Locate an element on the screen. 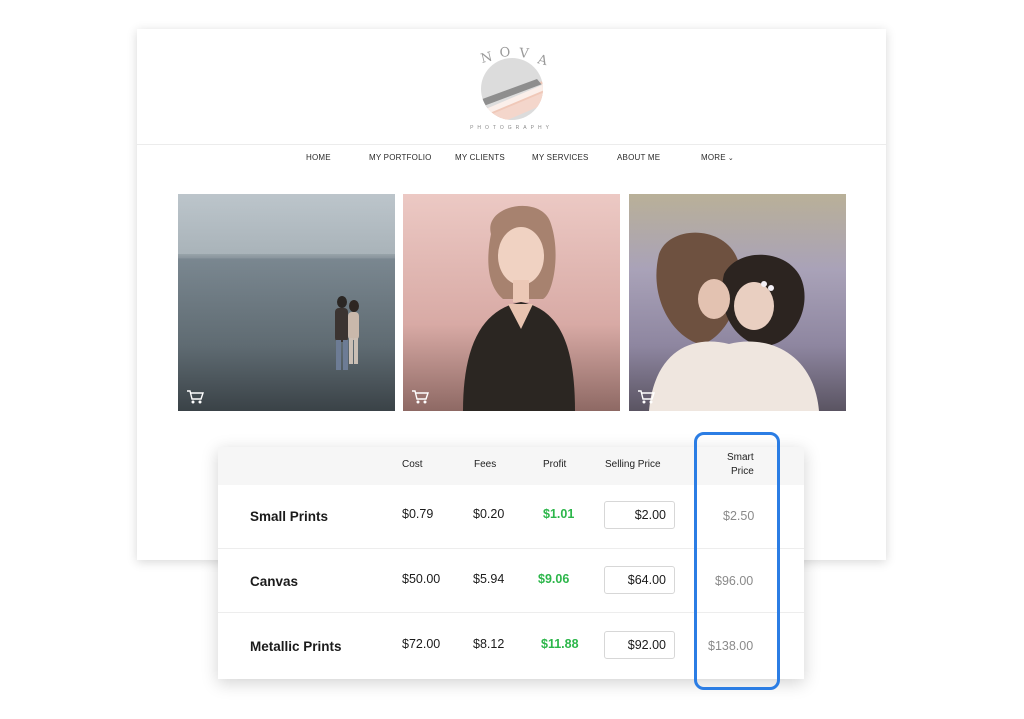 The height and width of the screenshot is (719, 1024). fees-value: $8.12 is located at coordinates (489, 644).